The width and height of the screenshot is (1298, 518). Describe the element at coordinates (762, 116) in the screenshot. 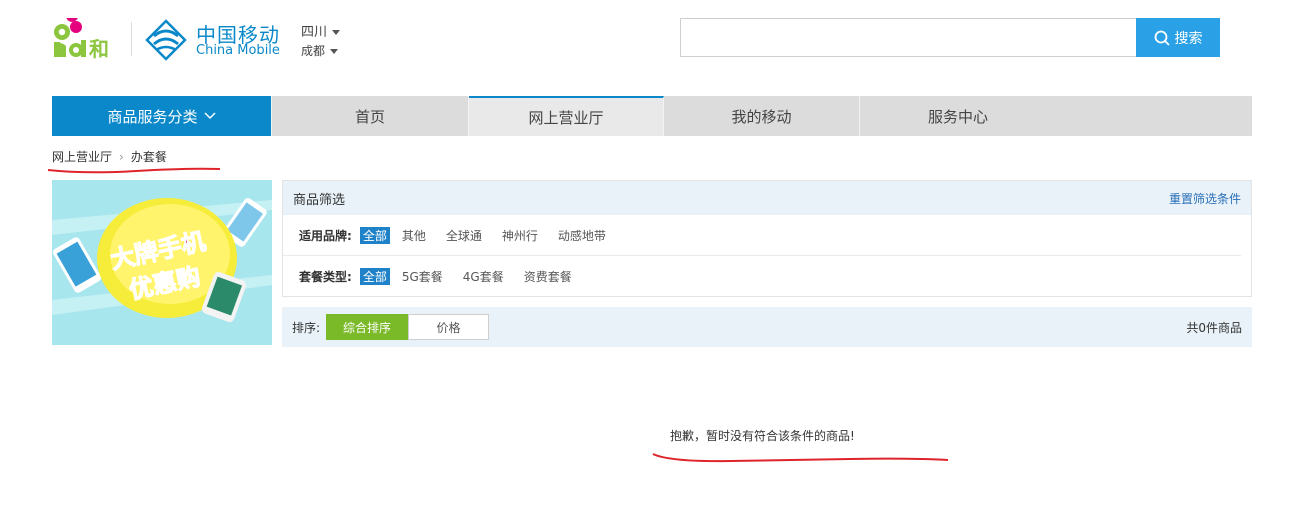

I see `nav-item-my-mobile: 我的移动` at that location.